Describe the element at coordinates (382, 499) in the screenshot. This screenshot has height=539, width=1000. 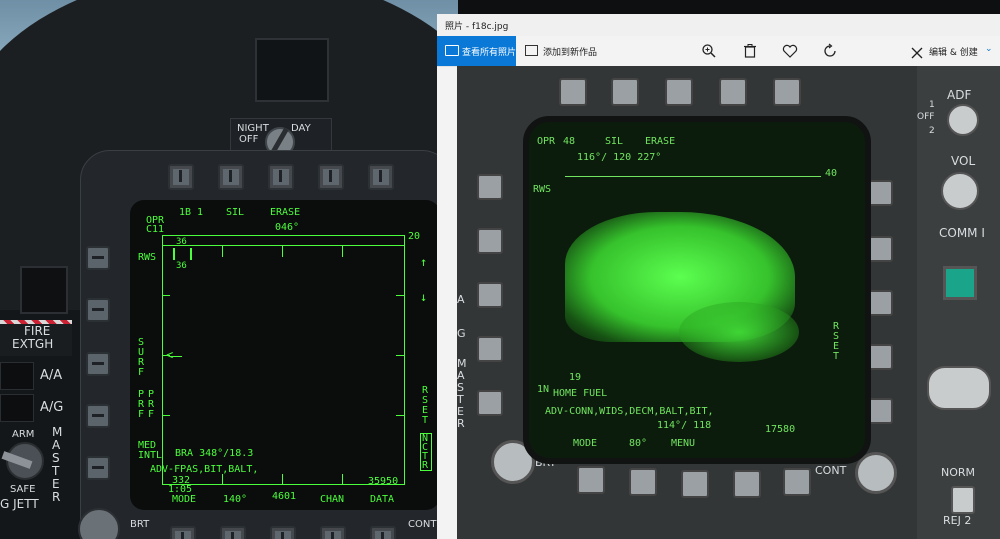
I see `bottom-option-data: DATA` at that location.